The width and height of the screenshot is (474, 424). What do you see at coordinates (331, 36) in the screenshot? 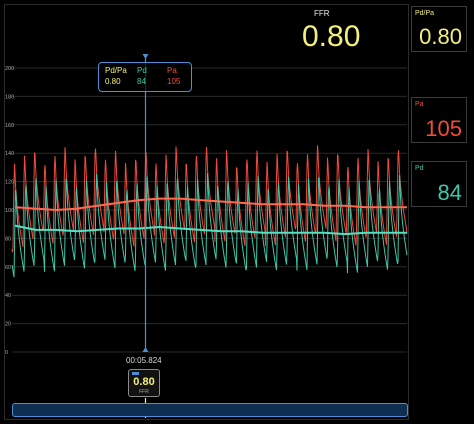
I see `ffr-value: 0.80` at bounding box center [331, 36].